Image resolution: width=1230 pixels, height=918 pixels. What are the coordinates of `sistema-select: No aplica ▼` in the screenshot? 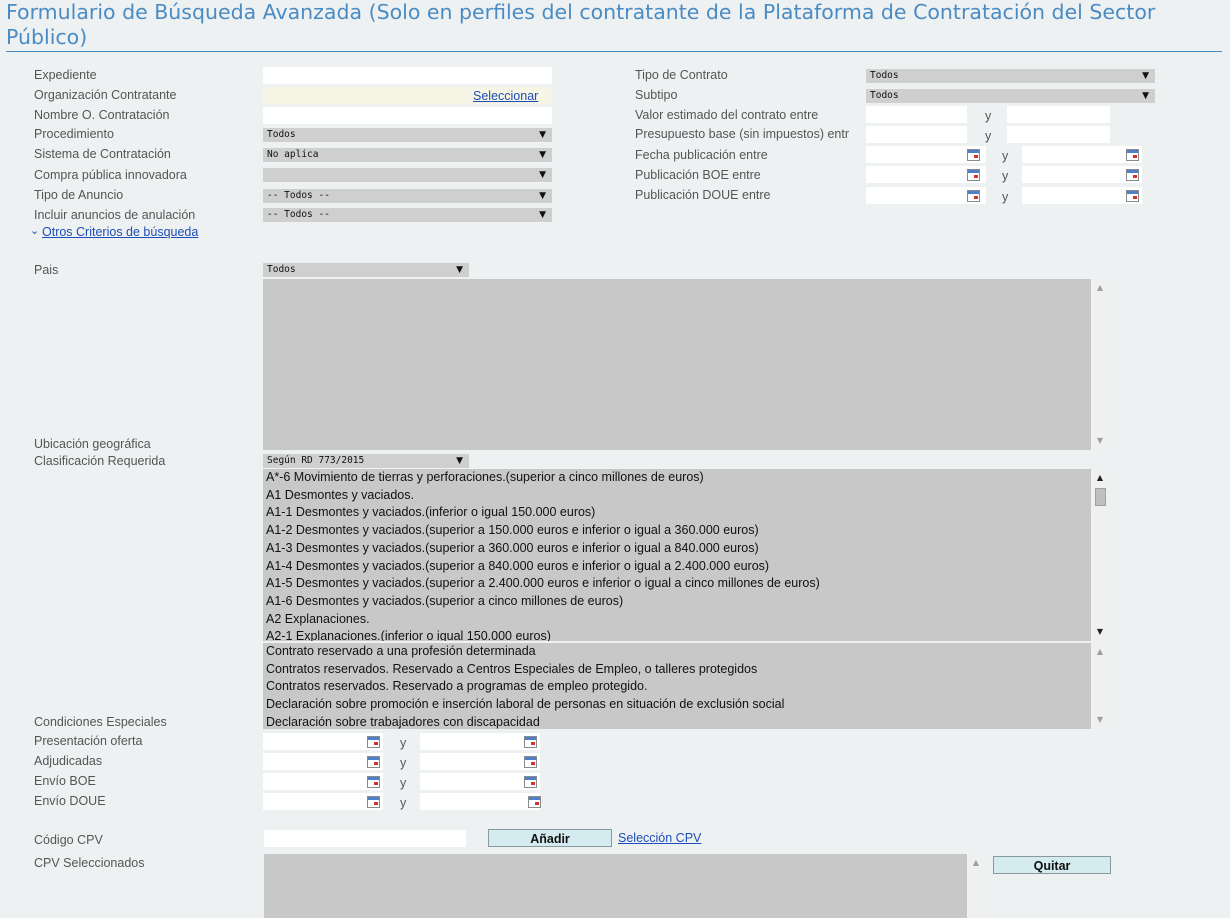 It's located at (407, 155).